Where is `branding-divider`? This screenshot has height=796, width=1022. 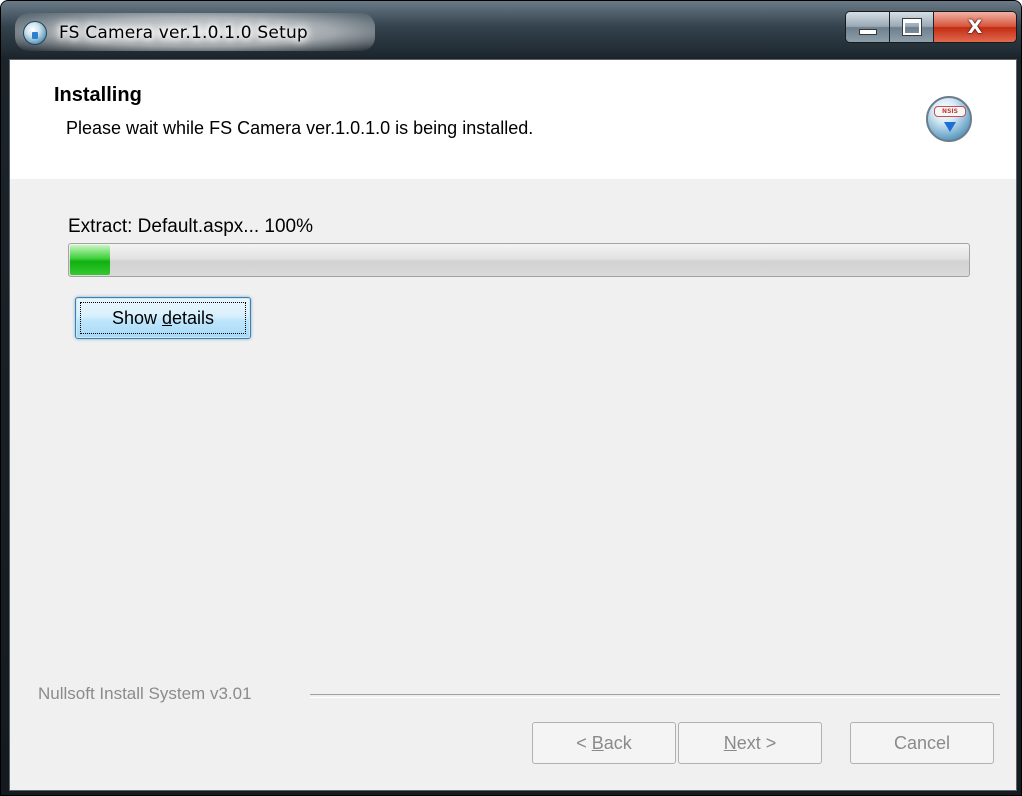
branding-divider is located at coordinates (655, 696).